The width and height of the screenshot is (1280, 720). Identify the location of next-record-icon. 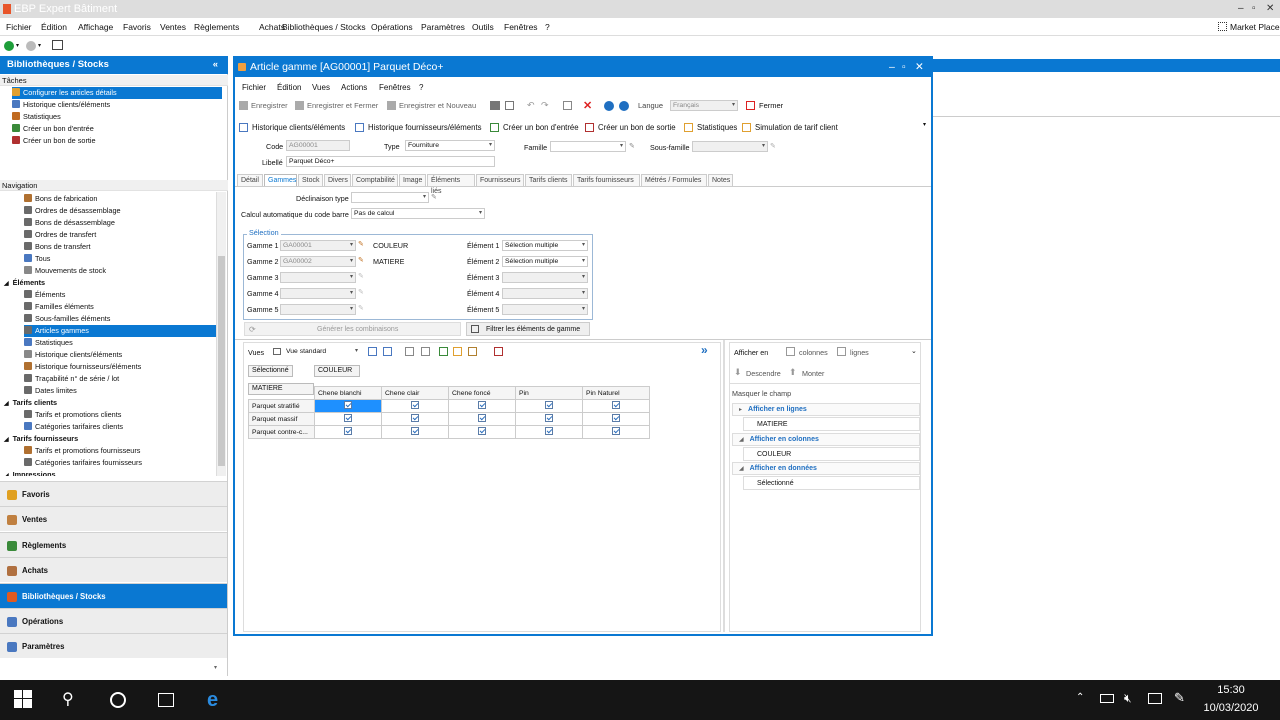
(624, 106).